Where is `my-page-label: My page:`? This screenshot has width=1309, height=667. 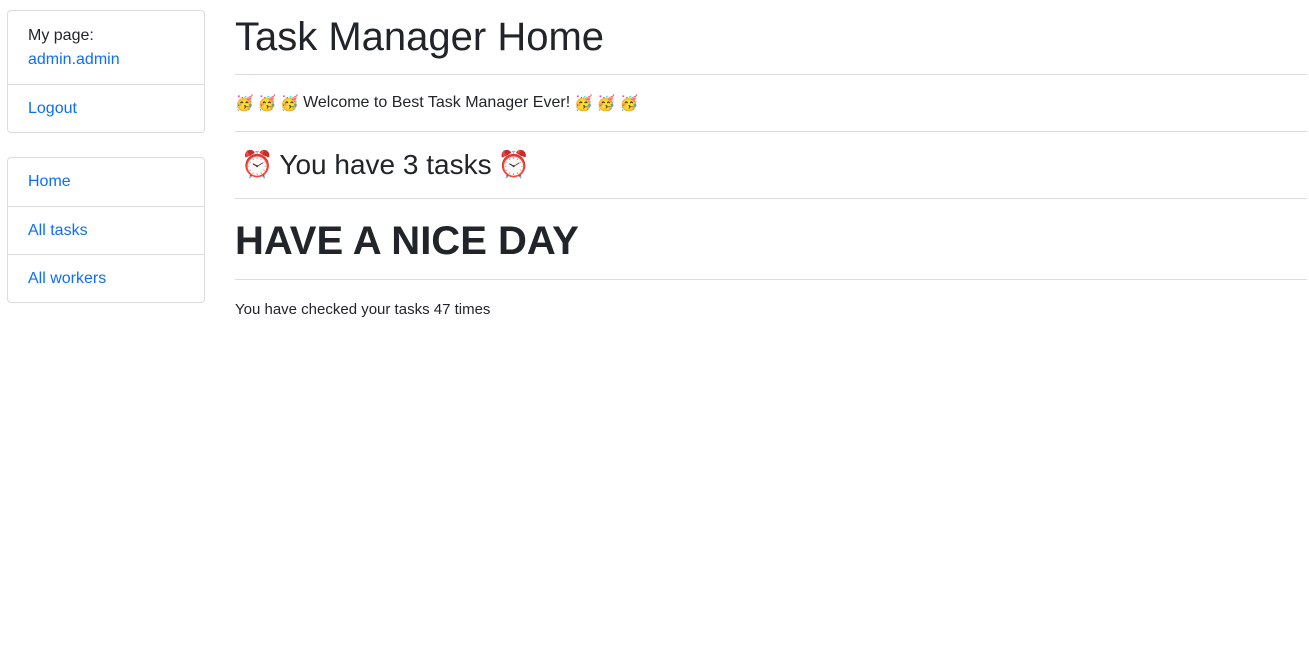
my-page-label: My page: is located at coordinates (61, 35).